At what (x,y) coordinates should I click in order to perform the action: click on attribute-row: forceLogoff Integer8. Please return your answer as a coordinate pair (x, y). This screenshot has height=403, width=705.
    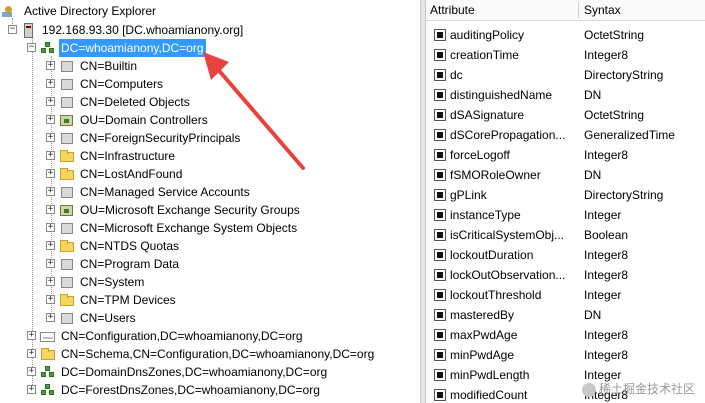
    Looking at the image, I should click on (565, 155).